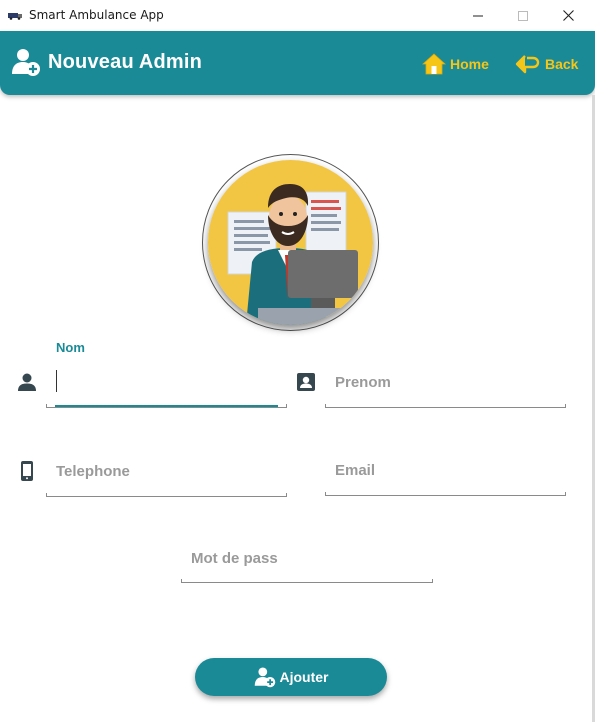  What do you see at coordinates (56, 381) in the screenshot?
I see `text-cursor` at bounding box center [56, 381].